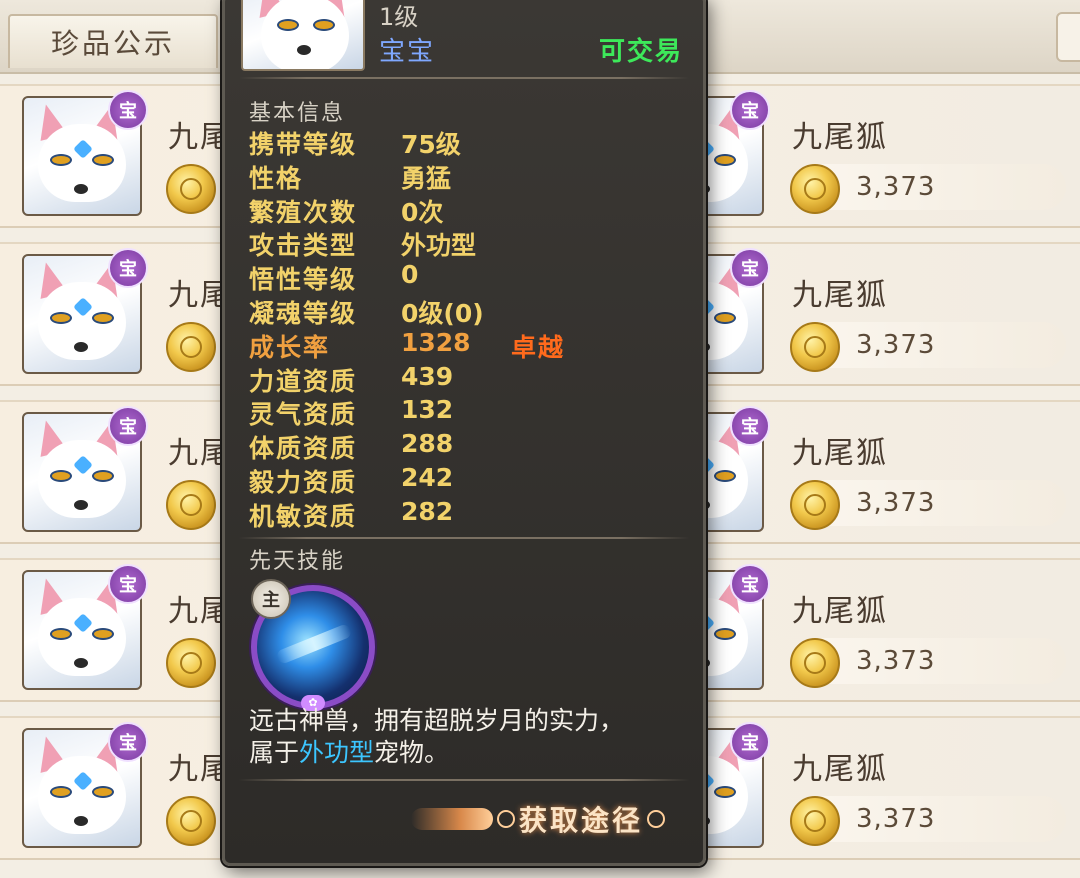 The height and width of the screenshot is (878, 1080). Describe the element at coordinates (436, 342) in the screenshot. I see `stat-value: 1328` at that location.